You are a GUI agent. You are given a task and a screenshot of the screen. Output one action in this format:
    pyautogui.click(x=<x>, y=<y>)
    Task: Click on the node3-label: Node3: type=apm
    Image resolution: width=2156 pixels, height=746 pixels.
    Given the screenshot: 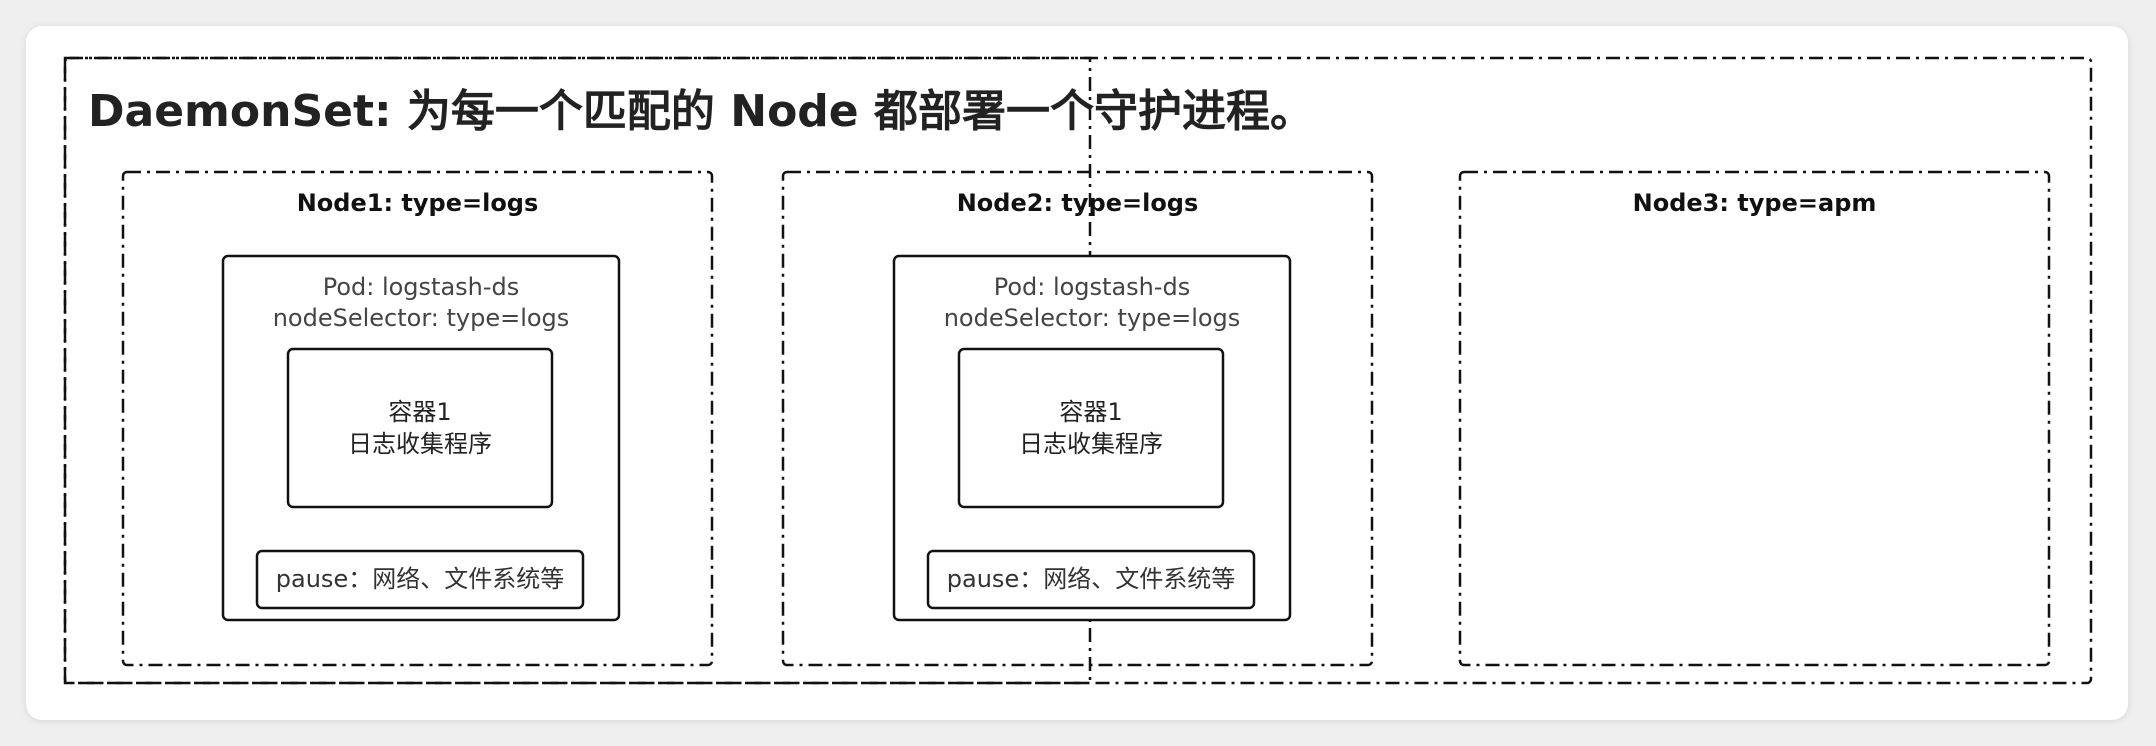 What is the action you would take?
    pyautogui.click(x=1754, y=203)
    